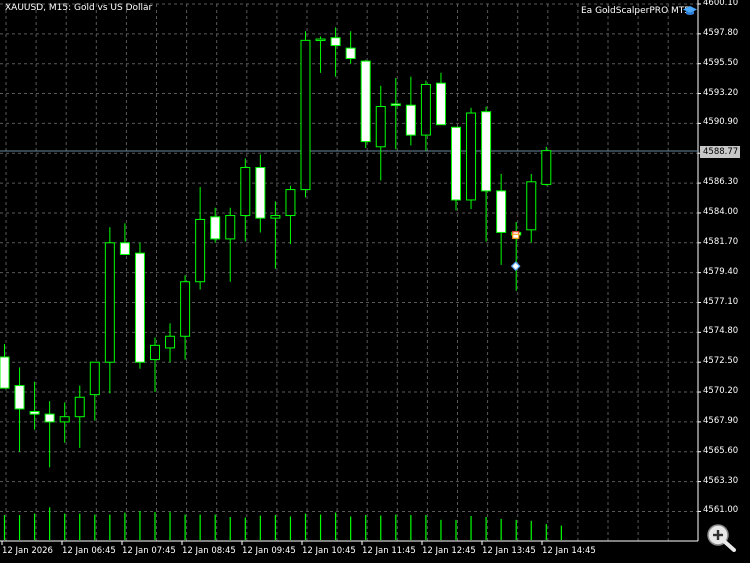 The height and width of the screenshot is (563, 750). What do you see at coordinates (515, 266) in the screenshot?
I see `order-close-marker` at bounding box center [515, 266].